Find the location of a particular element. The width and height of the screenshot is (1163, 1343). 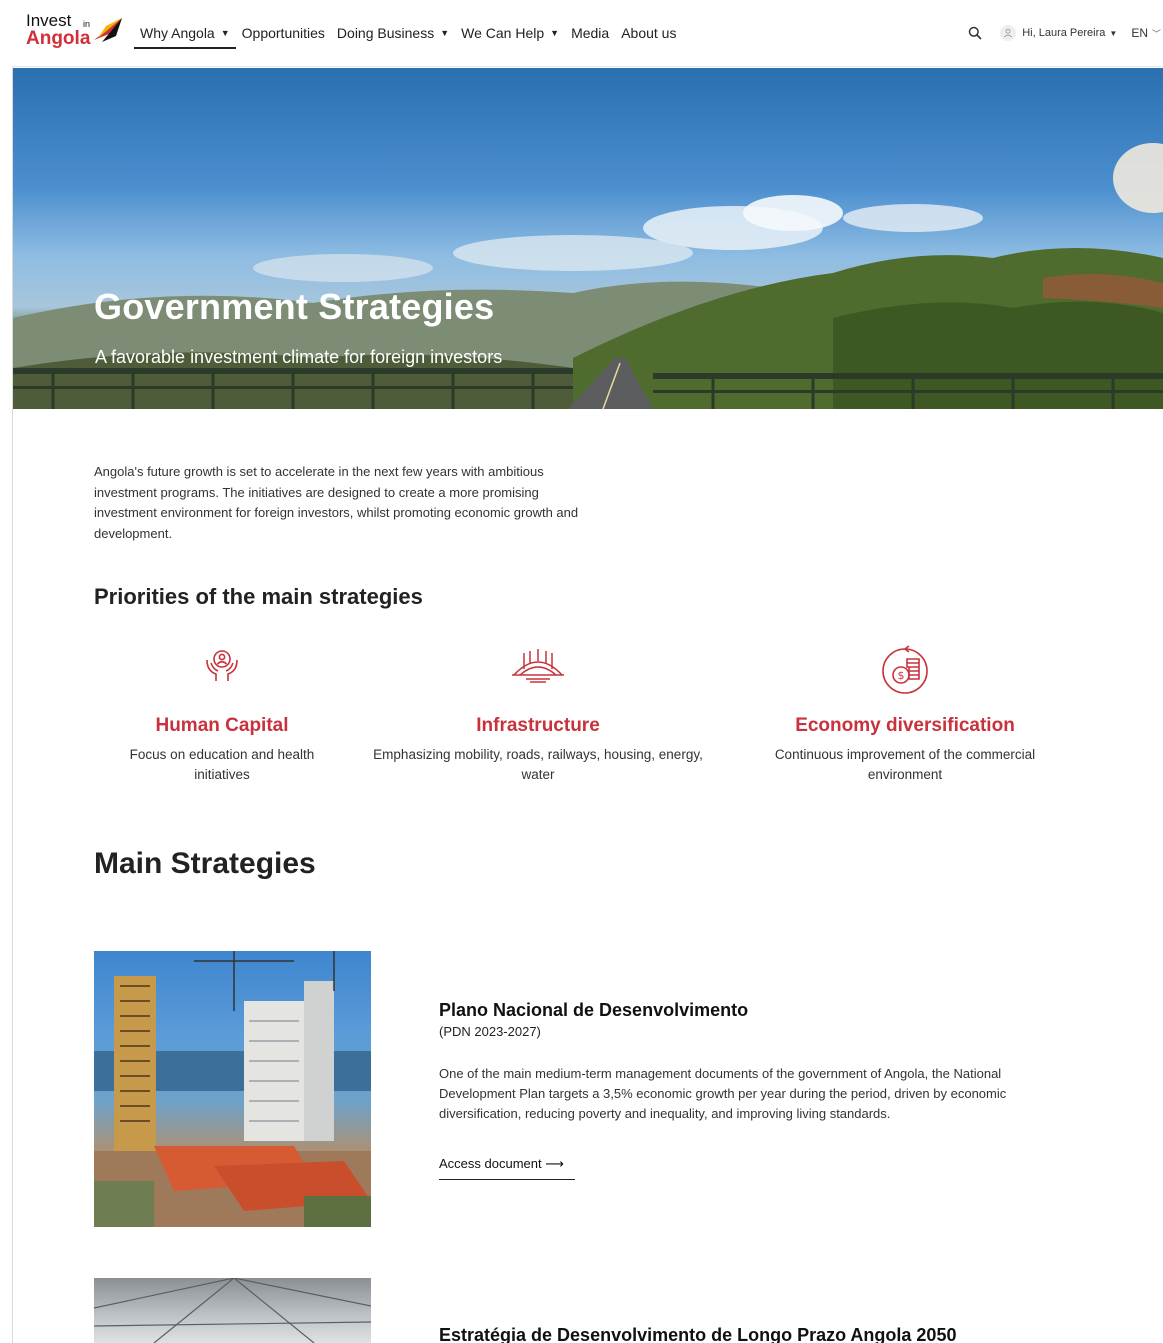

page-title: Government Strategies is located at coordinates (294, 306).